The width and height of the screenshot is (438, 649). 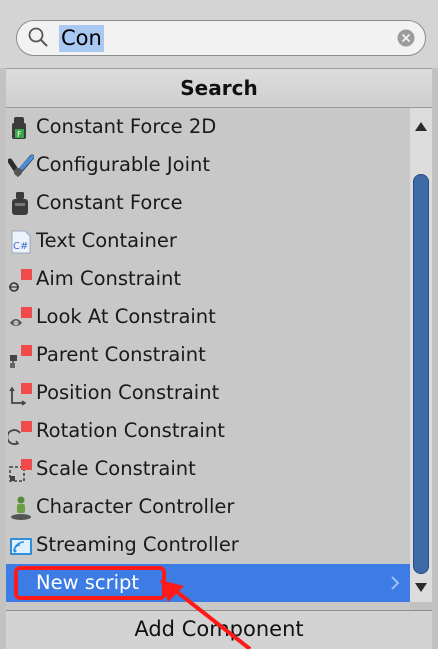 What do you see at coordinates (421, 126) in the screenshot?
I see `scroll-up-arrow-icon` at bounding box center [421, 126].